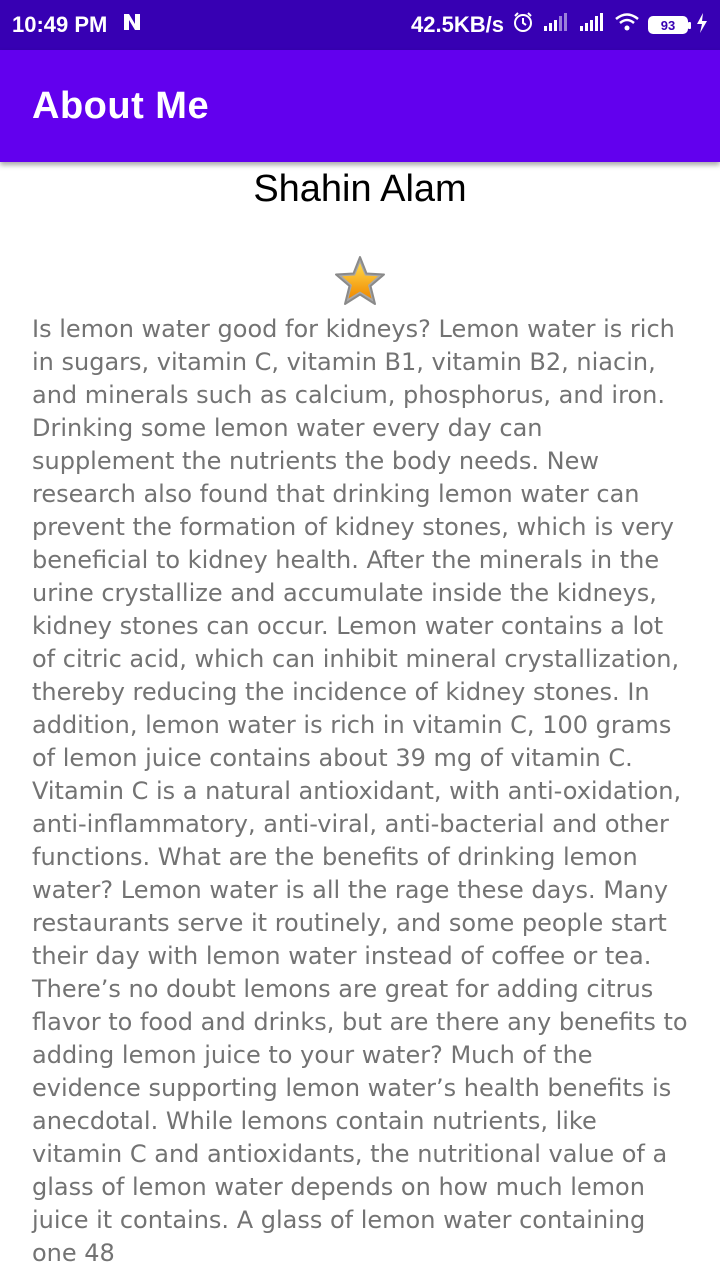 The width and height of the screenshot is (720, 1280). Describe the element at coordinates (360, 25) in the screenshot. I see `status-bar: 10:49 PM 42.5KB/s 93` at that location.